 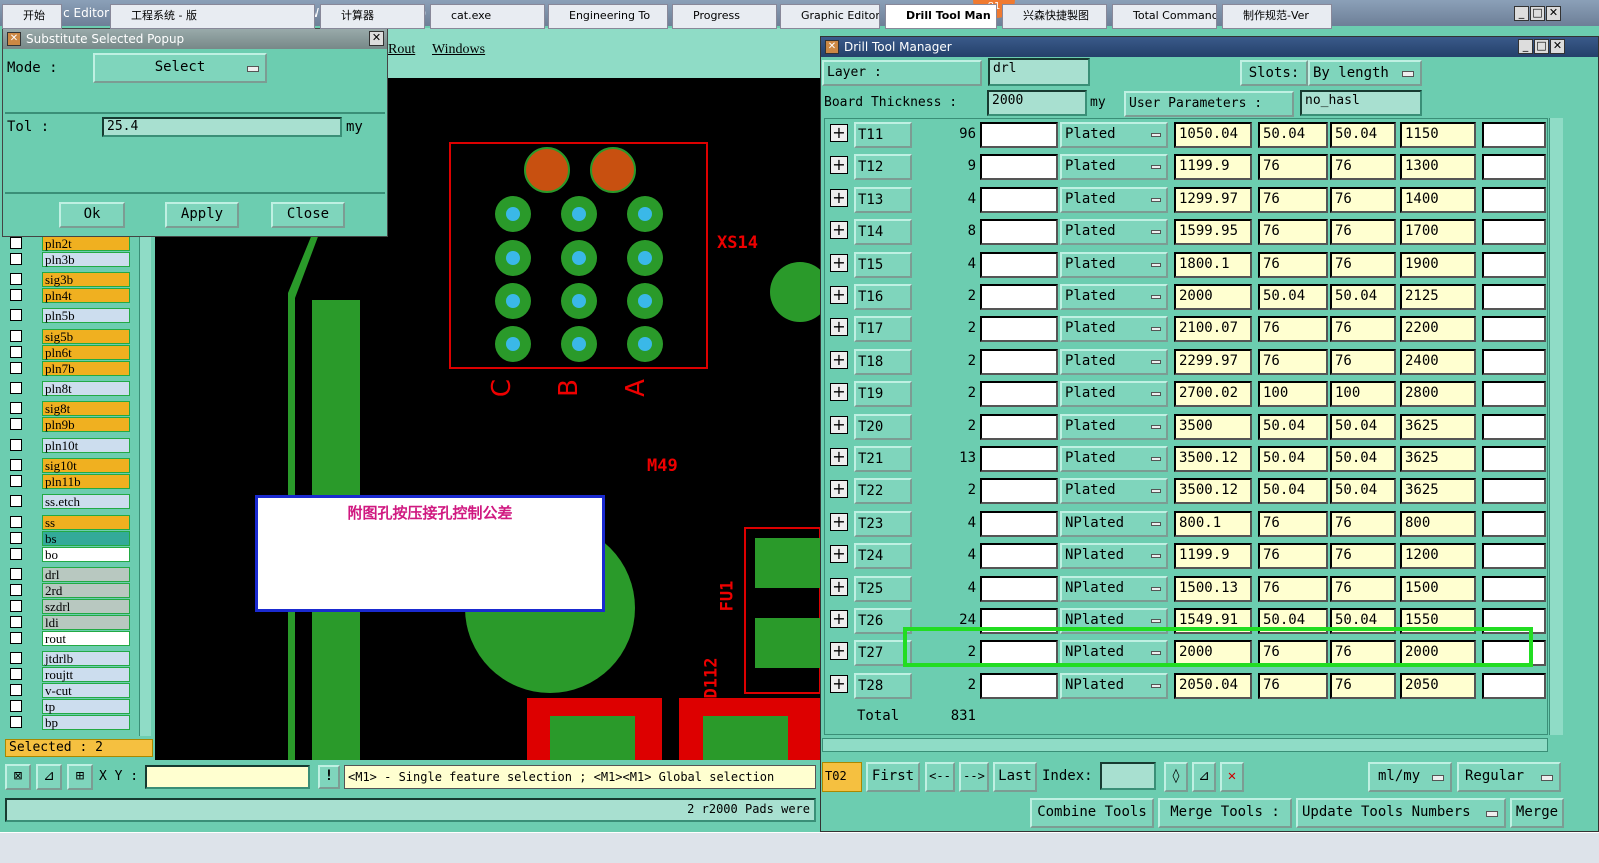 I want to click on layer-item: drl, so click(x=69, y=574).